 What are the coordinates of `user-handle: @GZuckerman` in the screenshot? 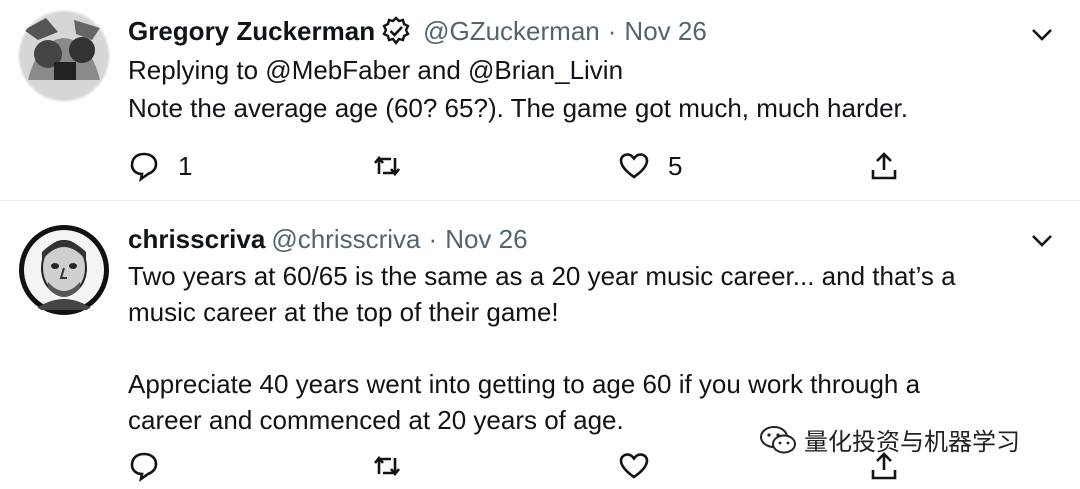 It's located at (511, 31).